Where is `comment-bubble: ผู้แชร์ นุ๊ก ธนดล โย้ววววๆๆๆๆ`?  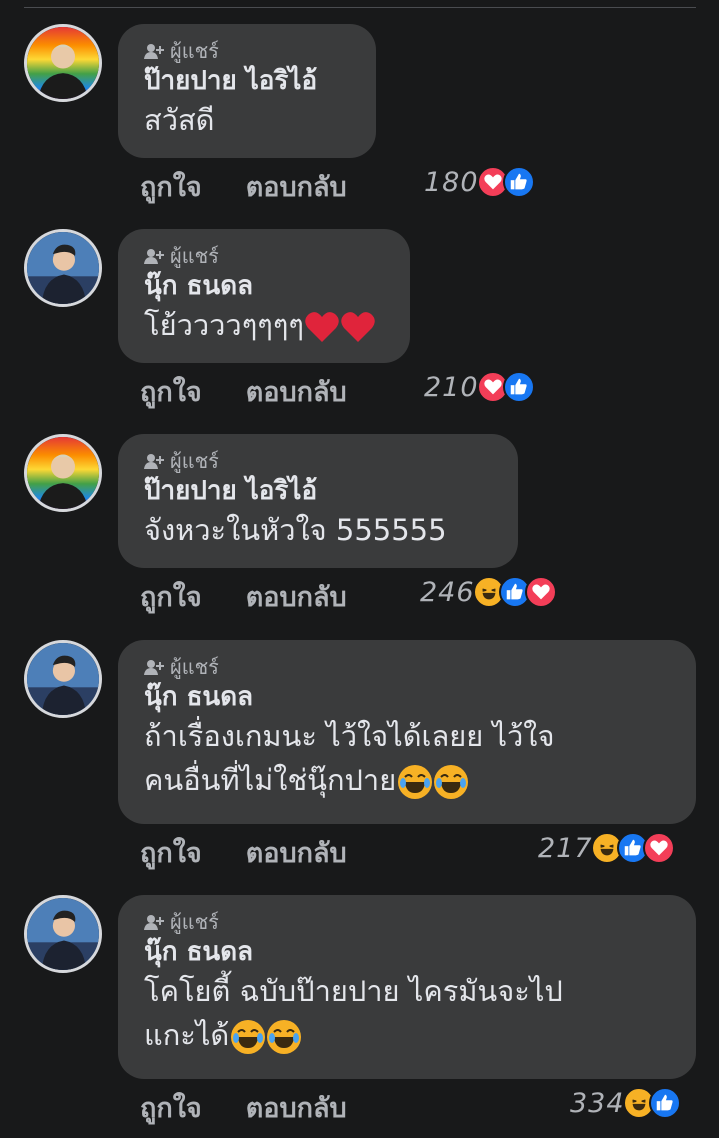
comment-bubble: ผู้แชร์ นุ๊ก ธนดล โย้ววววๆๆๆๆ is located at coordinates (264, 296).